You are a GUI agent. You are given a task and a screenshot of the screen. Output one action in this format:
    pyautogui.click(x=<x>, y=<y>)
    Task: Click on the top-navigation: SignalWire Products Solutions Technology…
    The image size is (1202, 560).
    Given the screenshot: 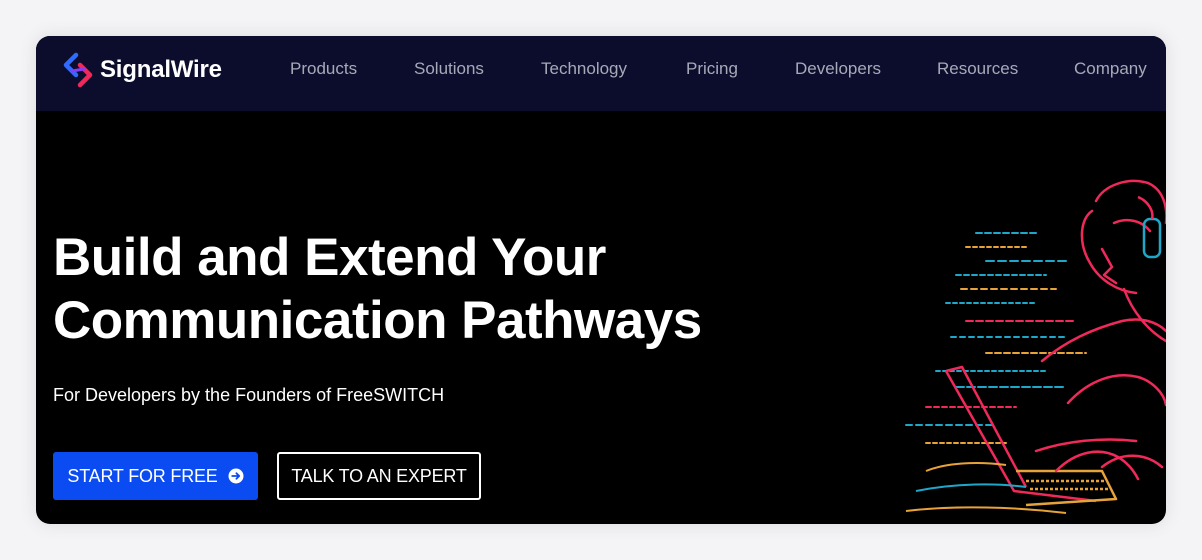 What is the action you would take?
    pyautogui.click(x=601, y=73)
    